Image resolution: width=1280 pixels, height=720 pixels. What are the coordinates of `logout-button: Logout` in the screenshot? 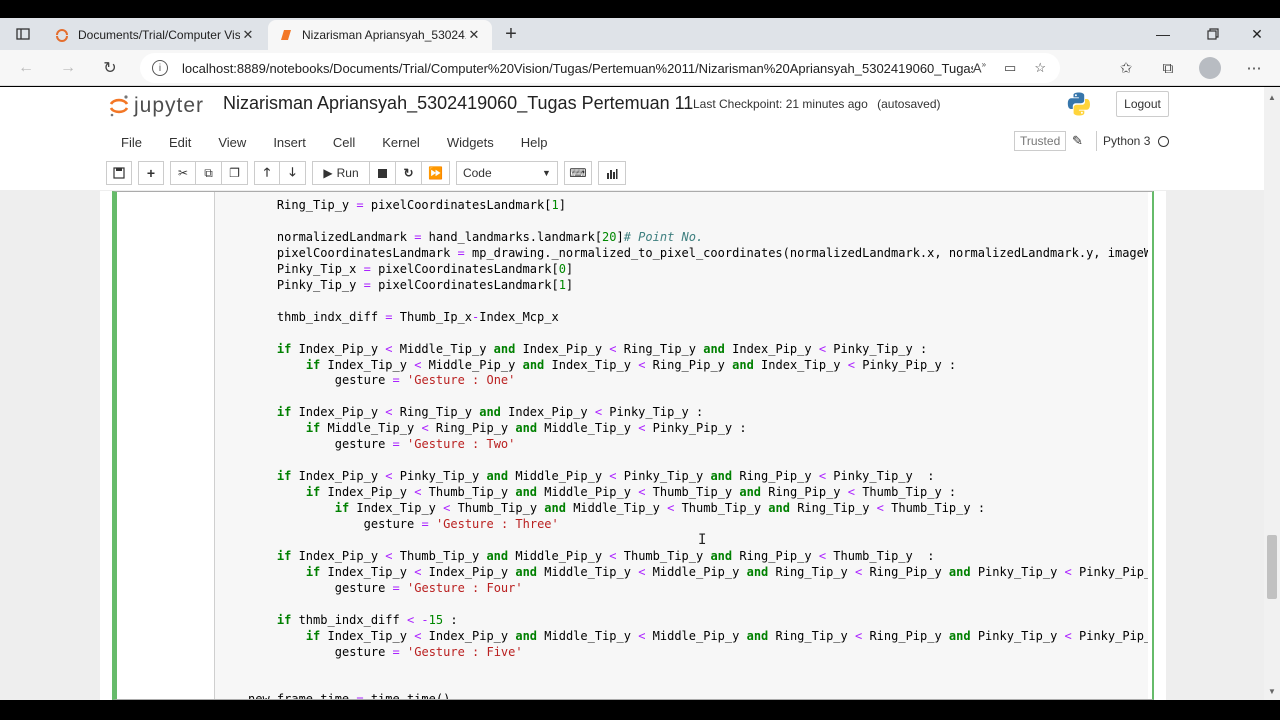 It's located at (1142, 104).